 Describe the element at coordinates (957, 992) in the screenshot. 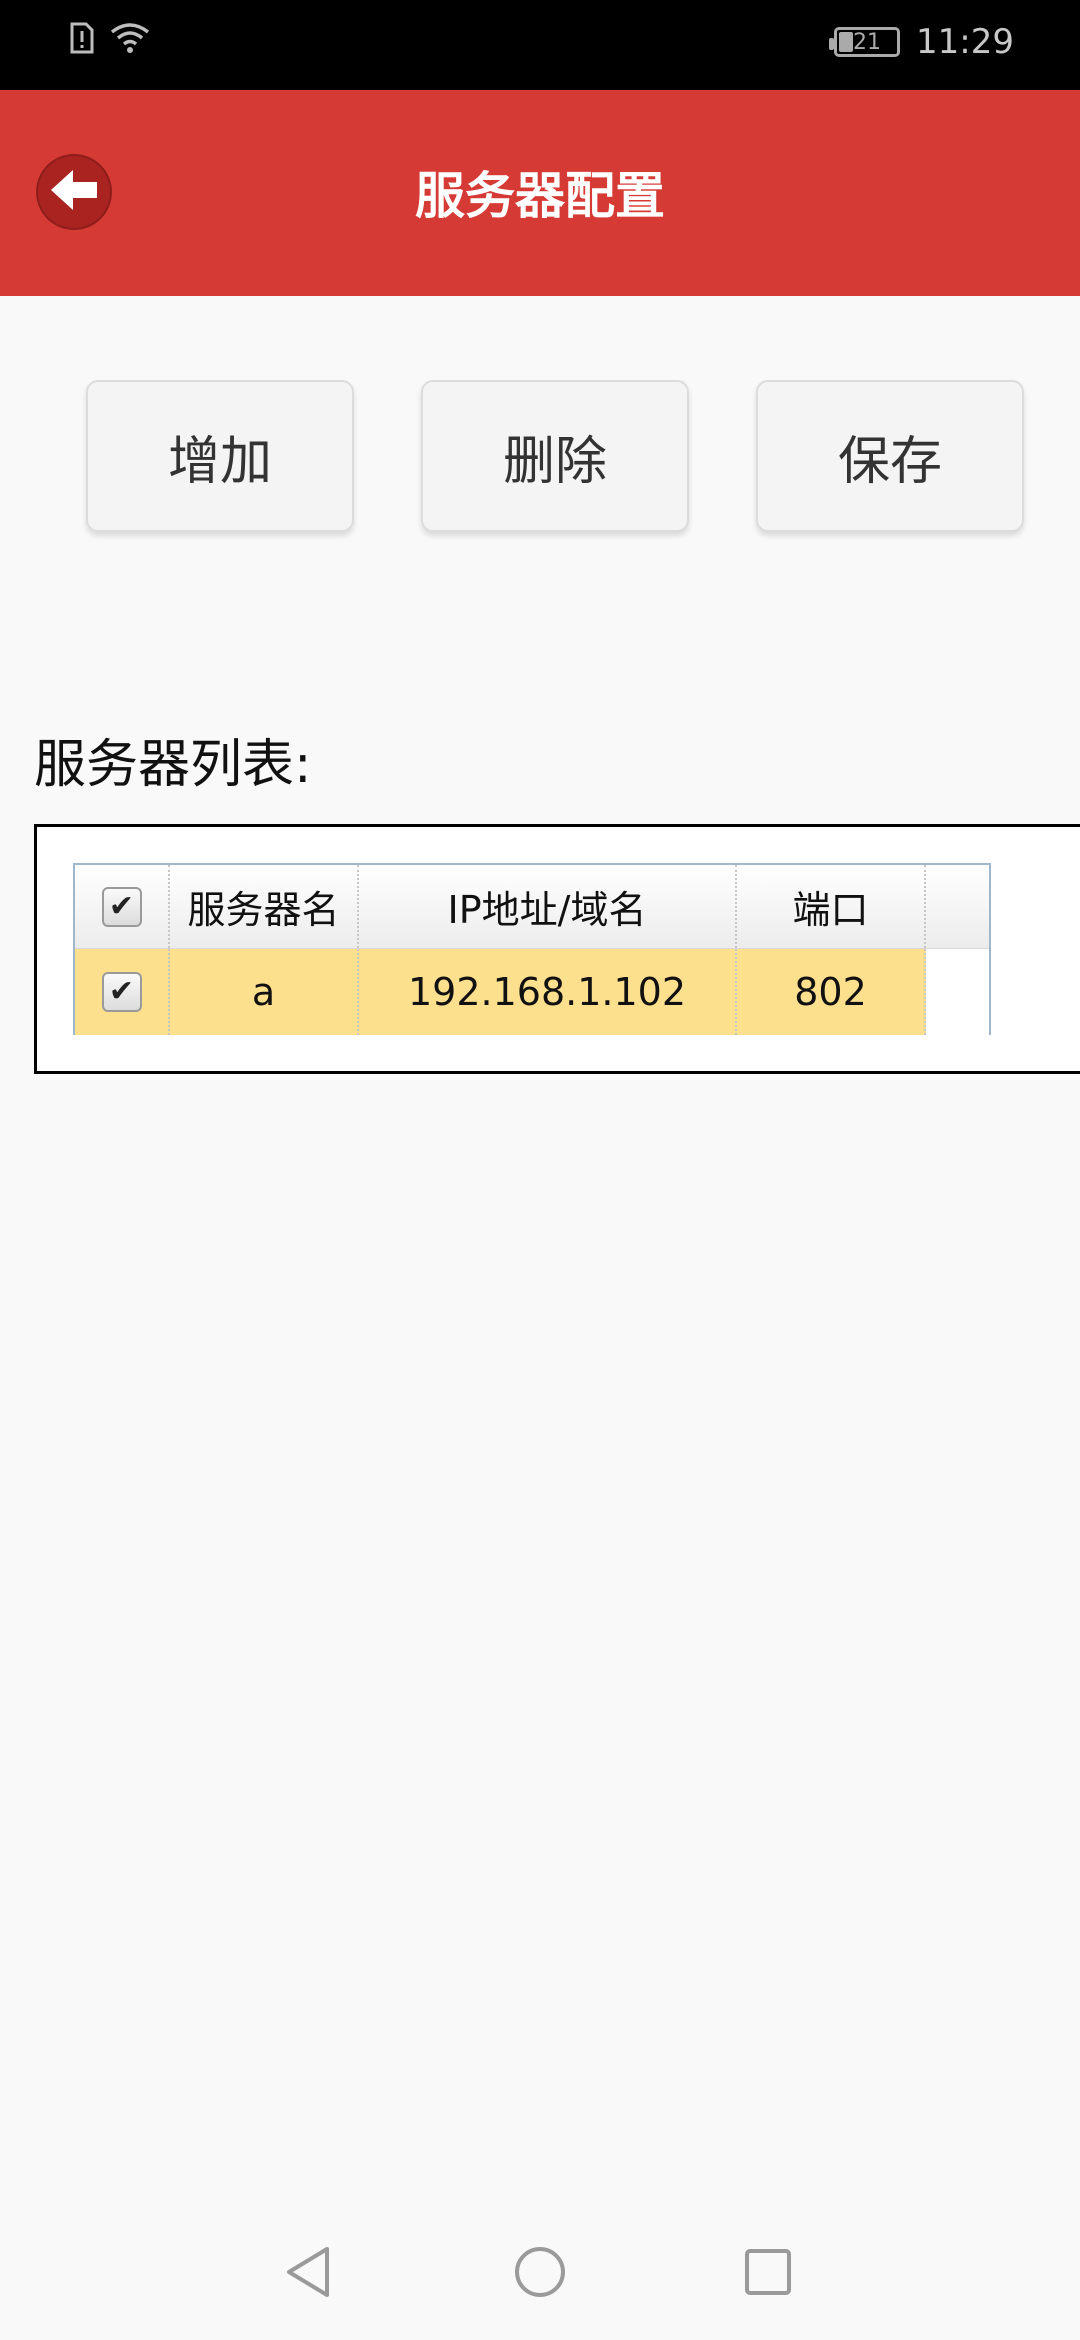

I see `cell-filler` at that location.